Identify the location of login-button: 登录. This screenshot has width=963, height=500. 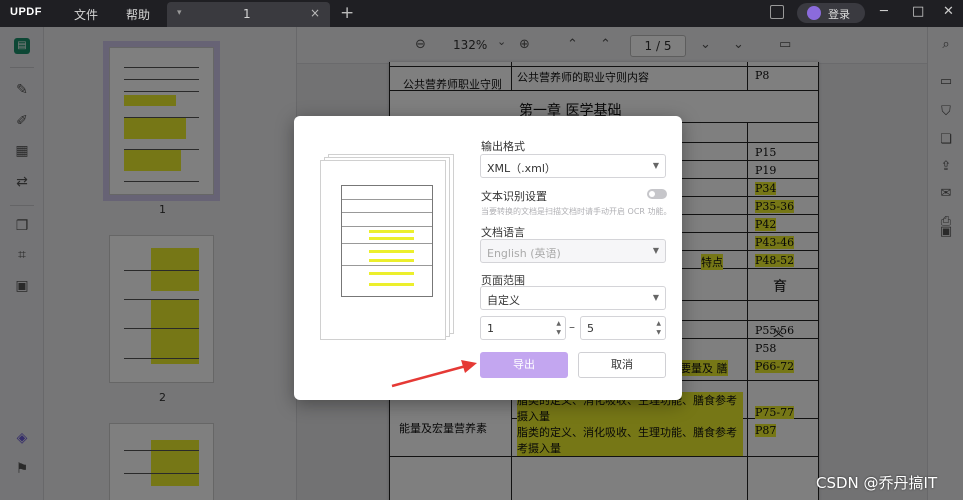
(831, 13).